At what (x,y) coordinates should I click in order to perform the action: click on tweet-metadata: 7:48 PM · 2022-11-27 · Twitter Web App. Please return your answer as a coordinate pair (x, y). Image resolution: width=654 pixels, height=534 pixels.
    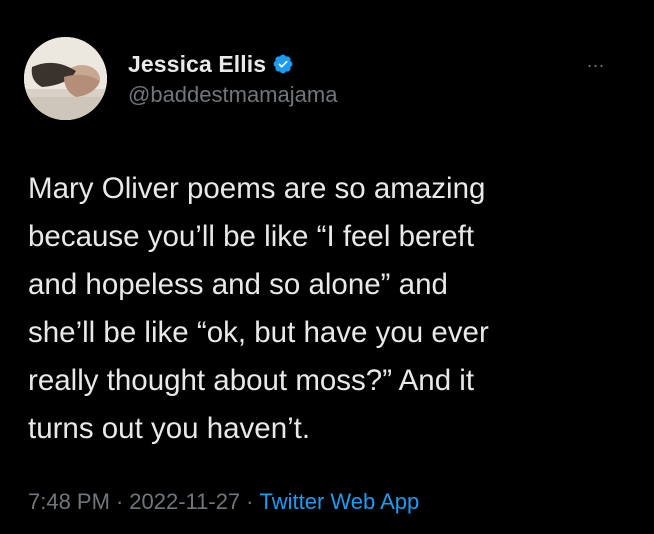
    Looking at the image, I should click on (223, 502).